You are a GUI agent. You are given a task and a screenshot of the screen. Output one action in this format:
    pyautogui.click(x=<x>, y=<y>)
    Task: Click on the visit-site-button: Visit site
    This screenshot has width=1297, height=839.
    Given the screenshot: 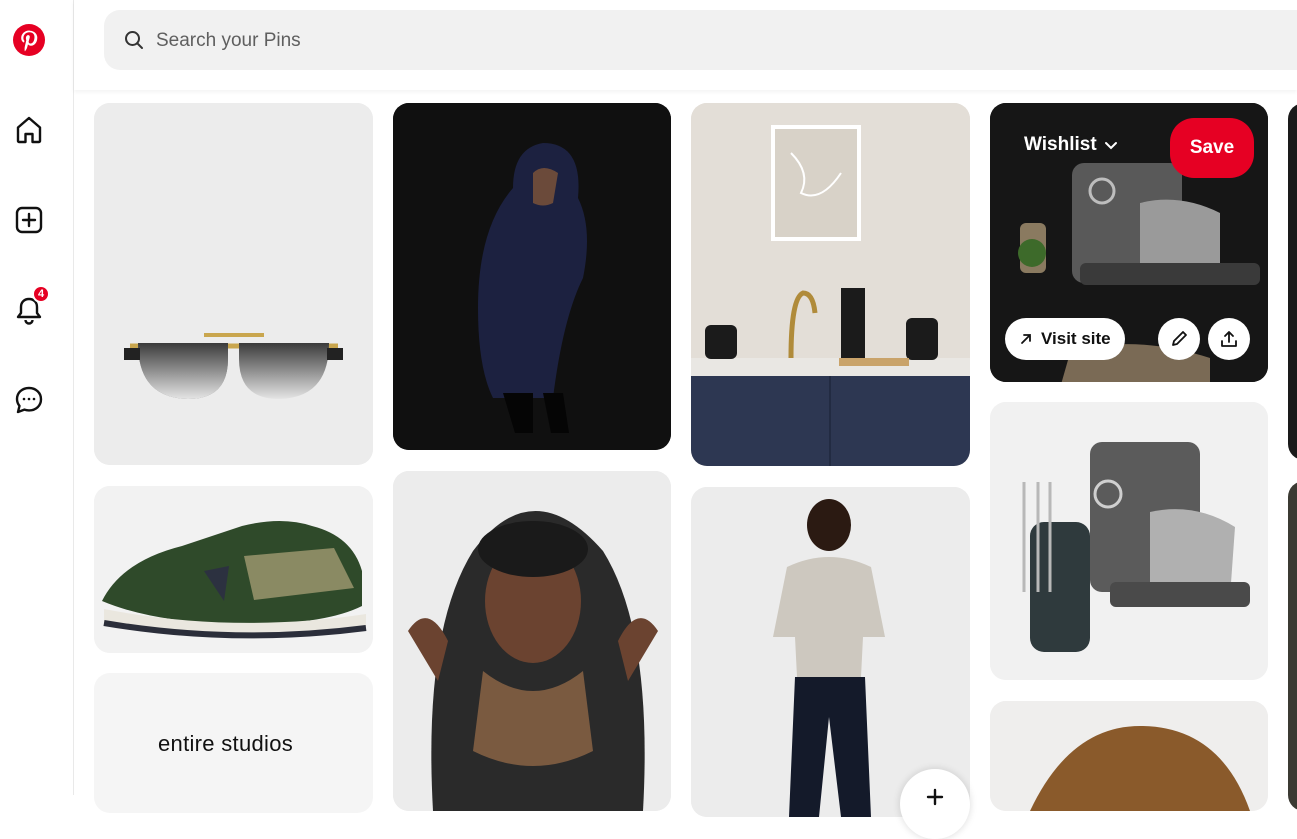 What is the action you would take?
    pyautogui.click(x=1065, y=339)
    